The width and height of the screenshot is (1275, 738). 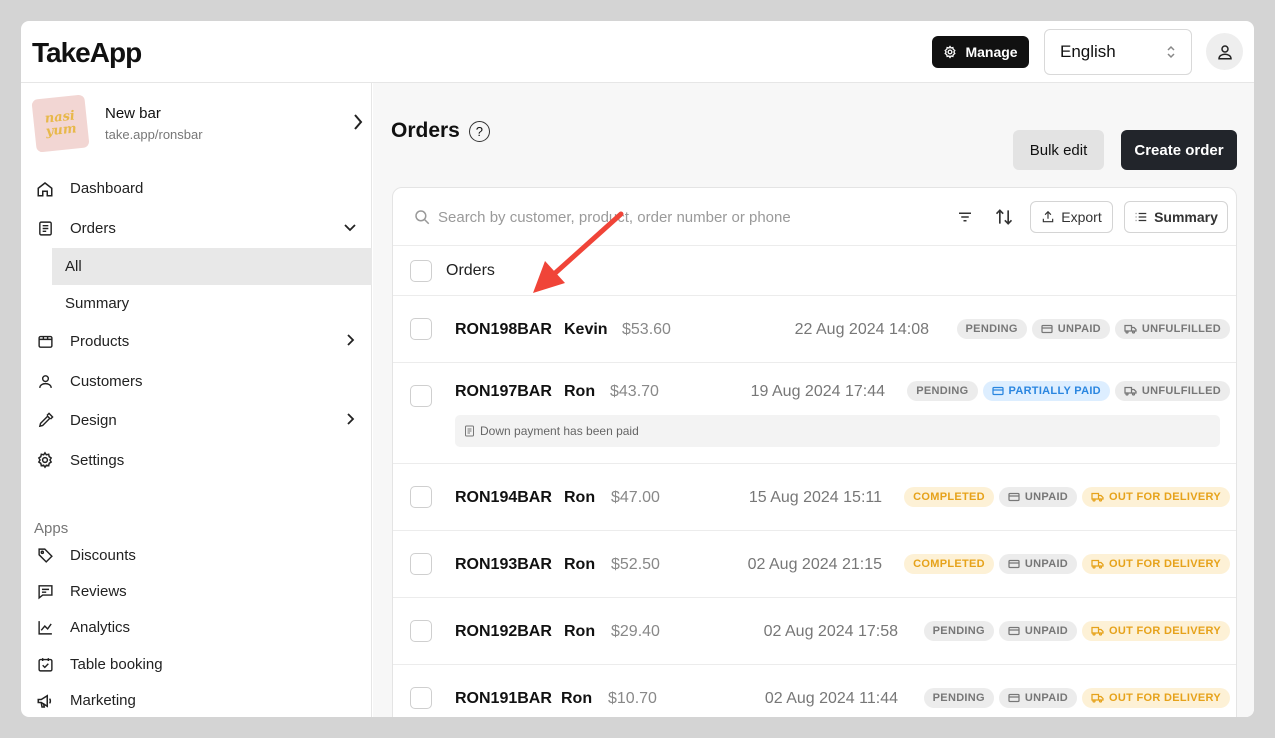 What do you see at coordinates (196, 229) in the screenshot?
I see `nav-orders: Orders` at bounding box center [196, 229].